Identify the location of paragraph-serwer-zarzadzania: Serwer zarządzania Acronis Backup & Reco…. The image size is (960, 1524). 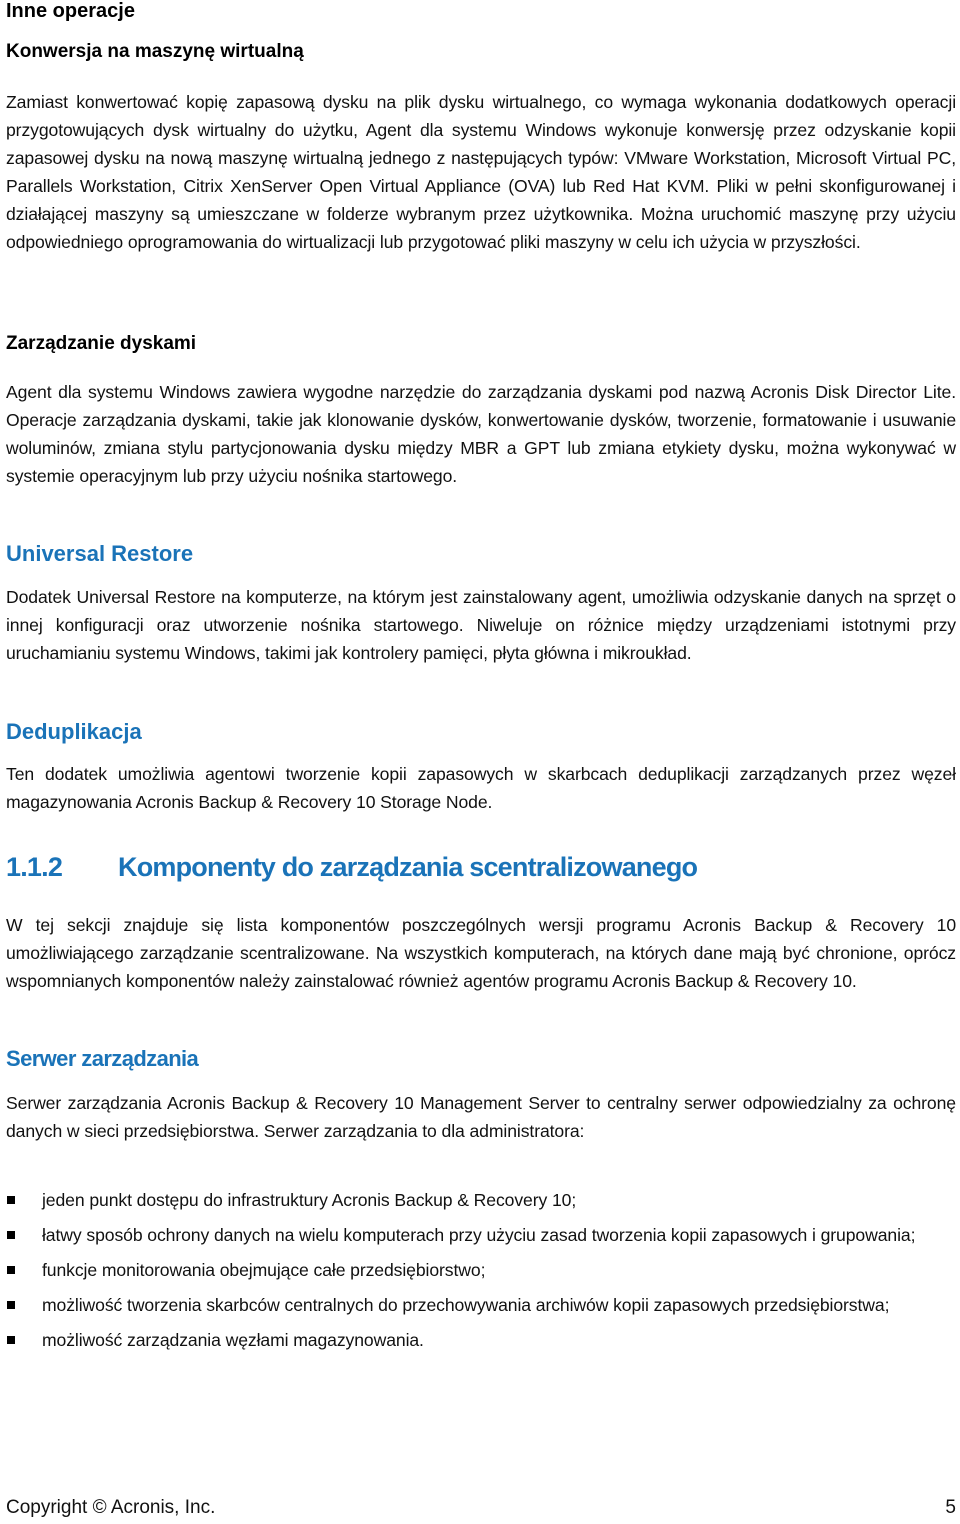
(481, 1117).